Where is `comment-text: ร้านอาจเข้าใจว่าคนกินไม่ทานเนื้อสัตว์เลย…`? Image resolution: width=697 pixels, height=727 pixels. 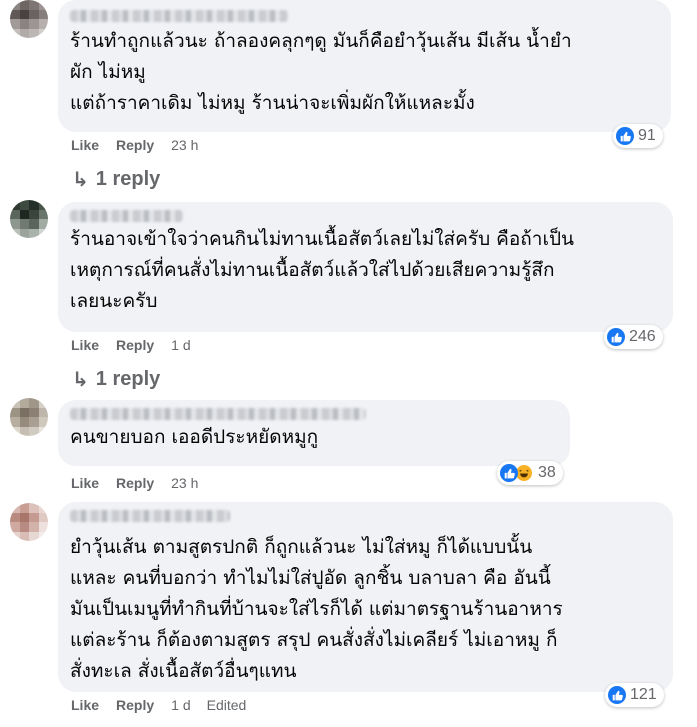 comment-text: ร้านอาจเข้าใจว่าคนกินไม่ทานเนื้อสัตว์เลย… is located at coordinates (322, 270).